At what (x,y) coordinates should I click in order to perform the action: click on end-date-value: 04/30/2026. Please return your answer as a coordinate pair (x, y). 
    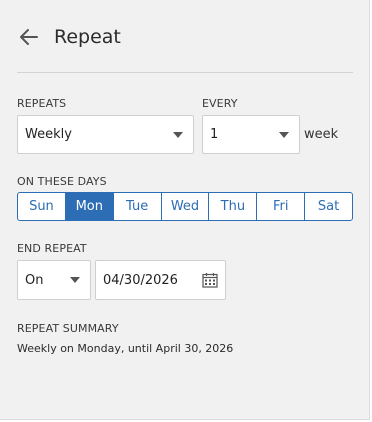
    Looking at the image, I should click on (140, 280).